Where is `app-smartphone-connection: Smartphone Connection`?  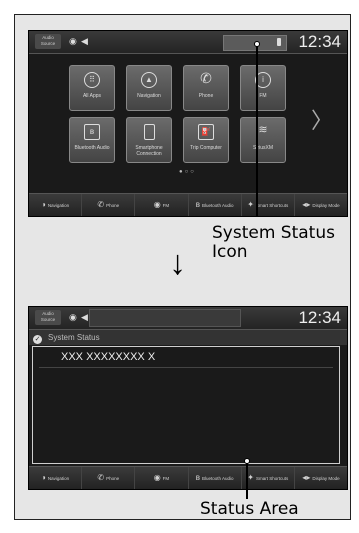
app-smartphone-connection: Smartphone Connection is located at coordinates (149, 140).